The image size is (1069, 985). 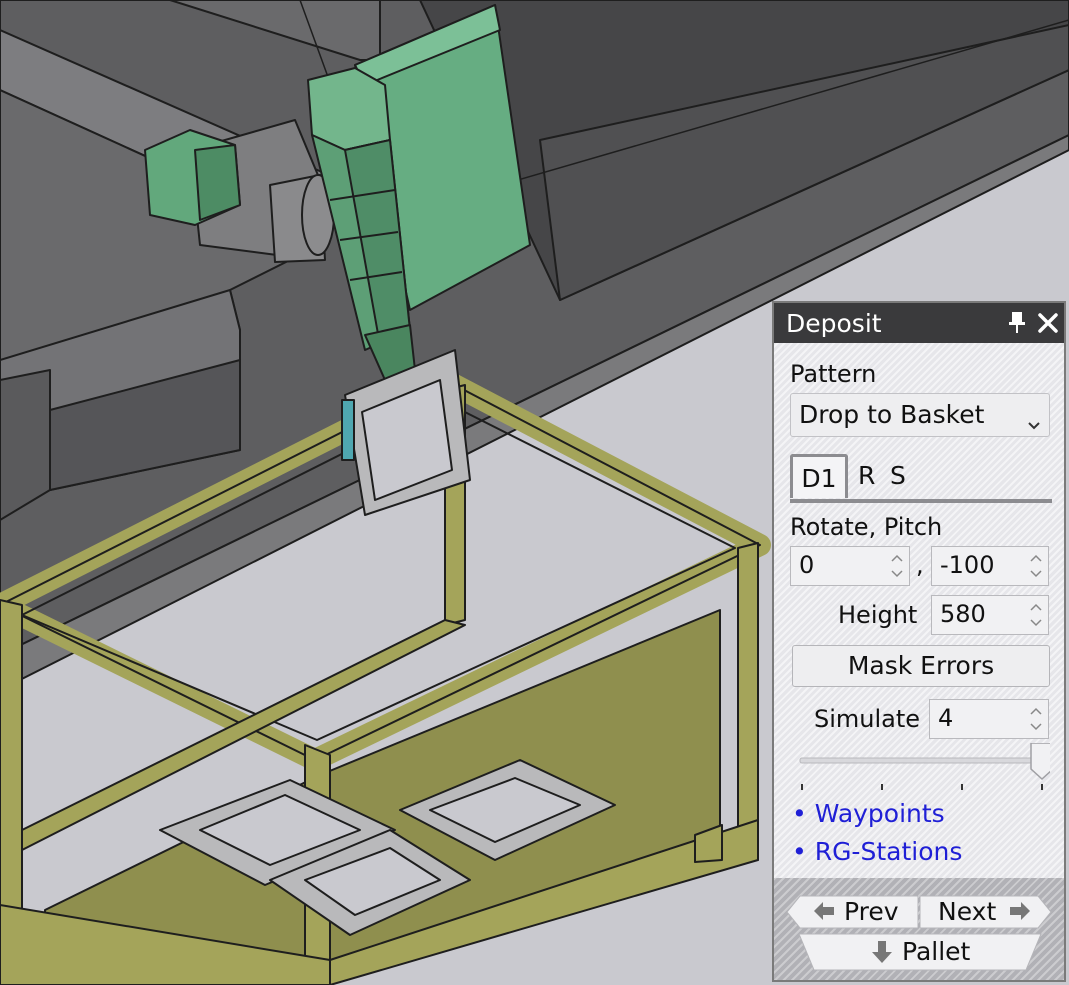 What do you see at coordinates (1017, 323) in the screenshot?
I see `pin-icon` at bounding box center [1017, 323].